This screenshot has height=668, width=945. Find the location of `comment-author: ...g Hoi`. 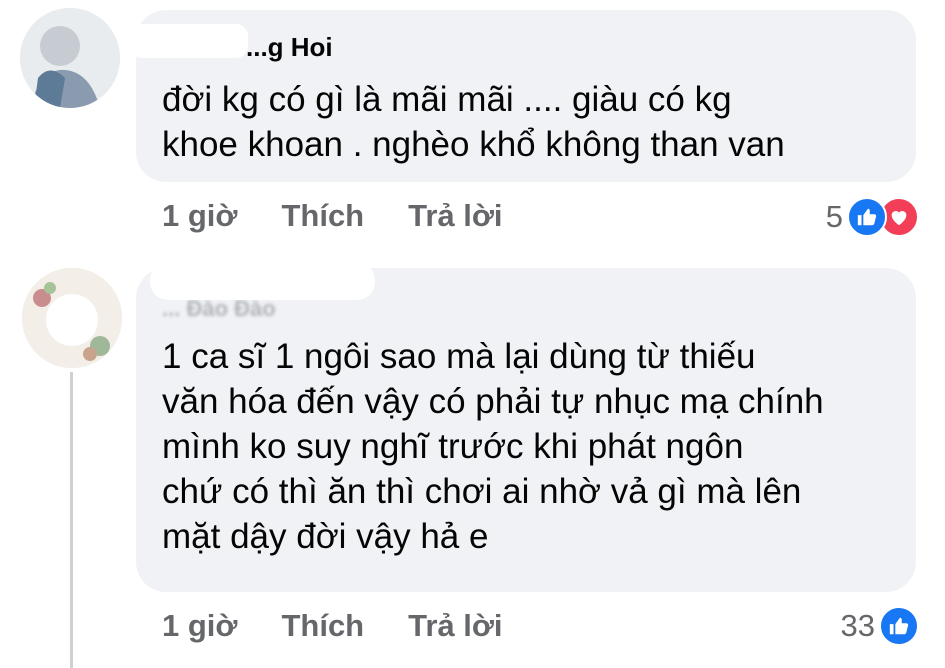

comment-author: ...g Hoi is located at coordinates (289, 47).